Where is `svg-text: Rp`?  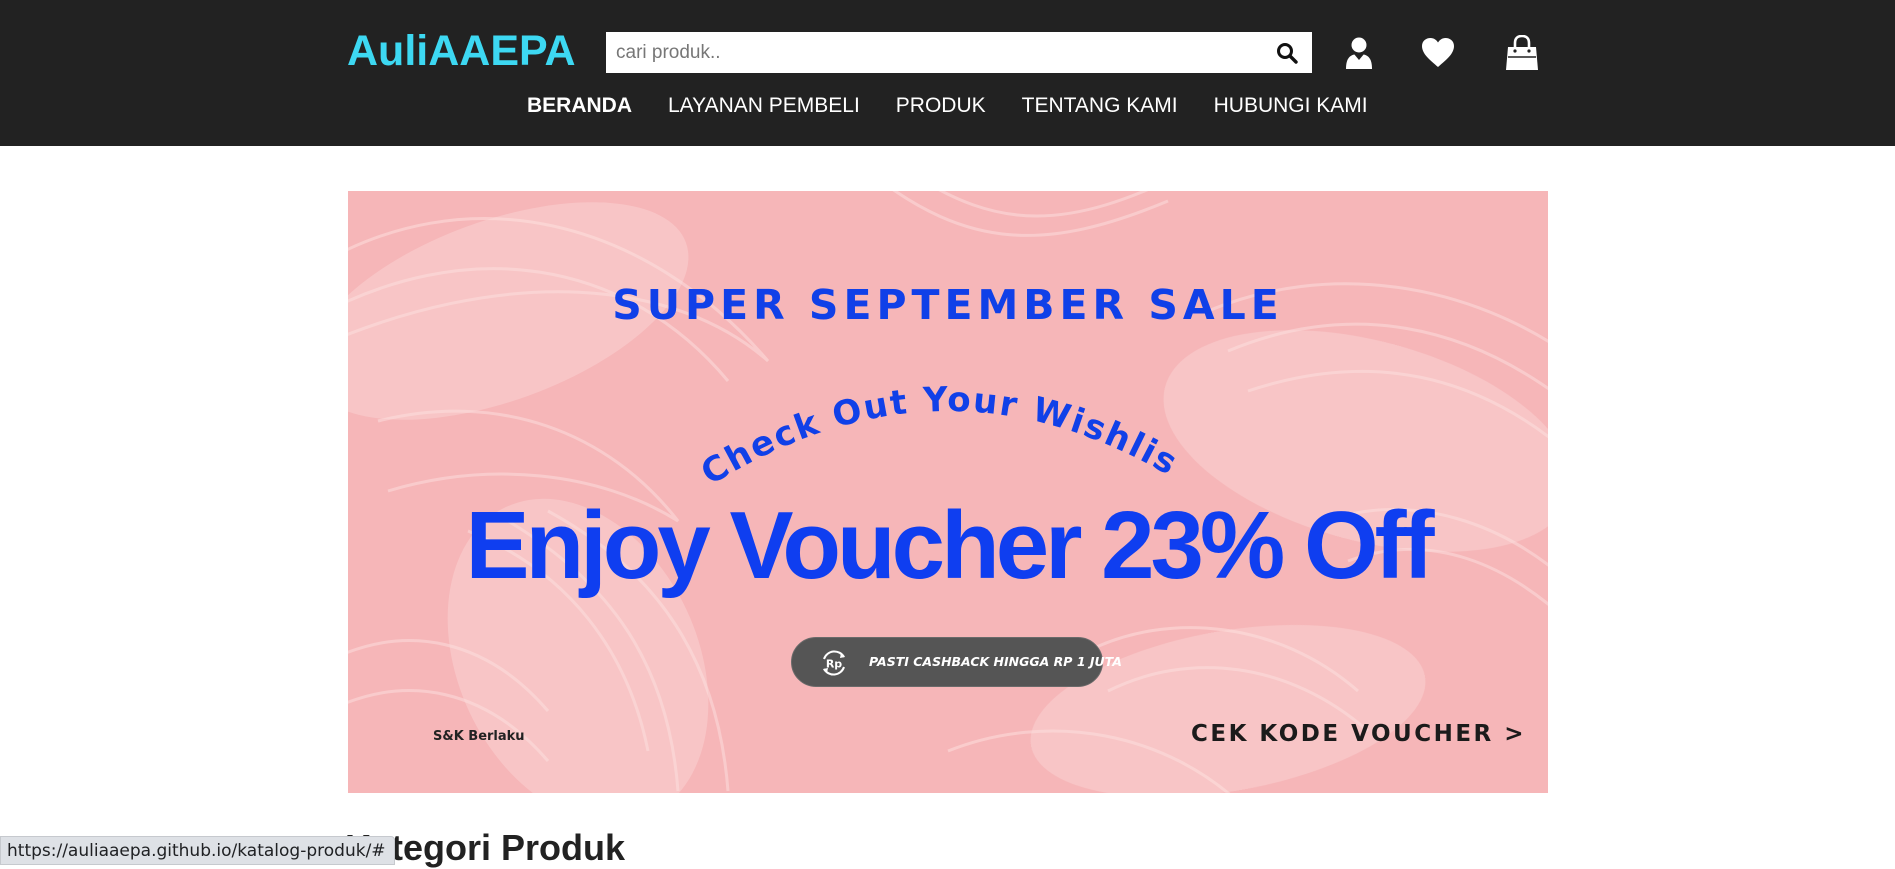
svg-text: Rp is located at coordinates (834, 664).